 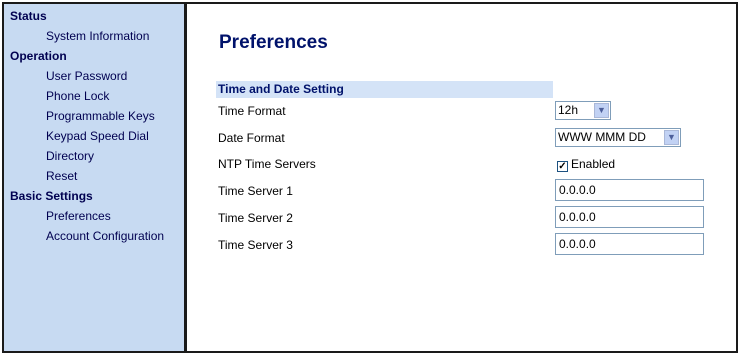 I want to click on section-header: Time and Date Setting, so click(x=384, y=89).